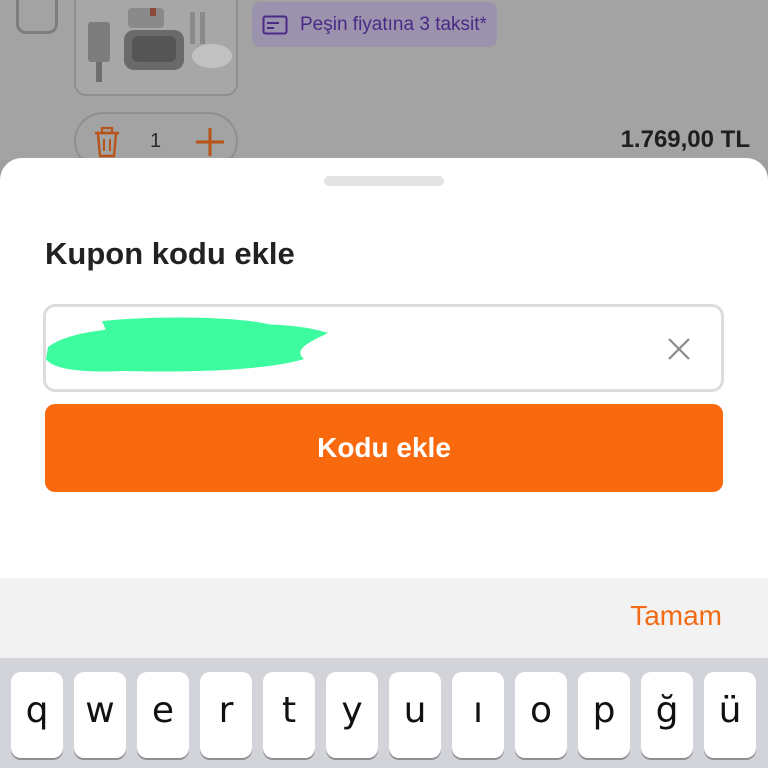  I want to click on installment-badge: Peşin fiyatına 3 taksit*, so click(374, 24).